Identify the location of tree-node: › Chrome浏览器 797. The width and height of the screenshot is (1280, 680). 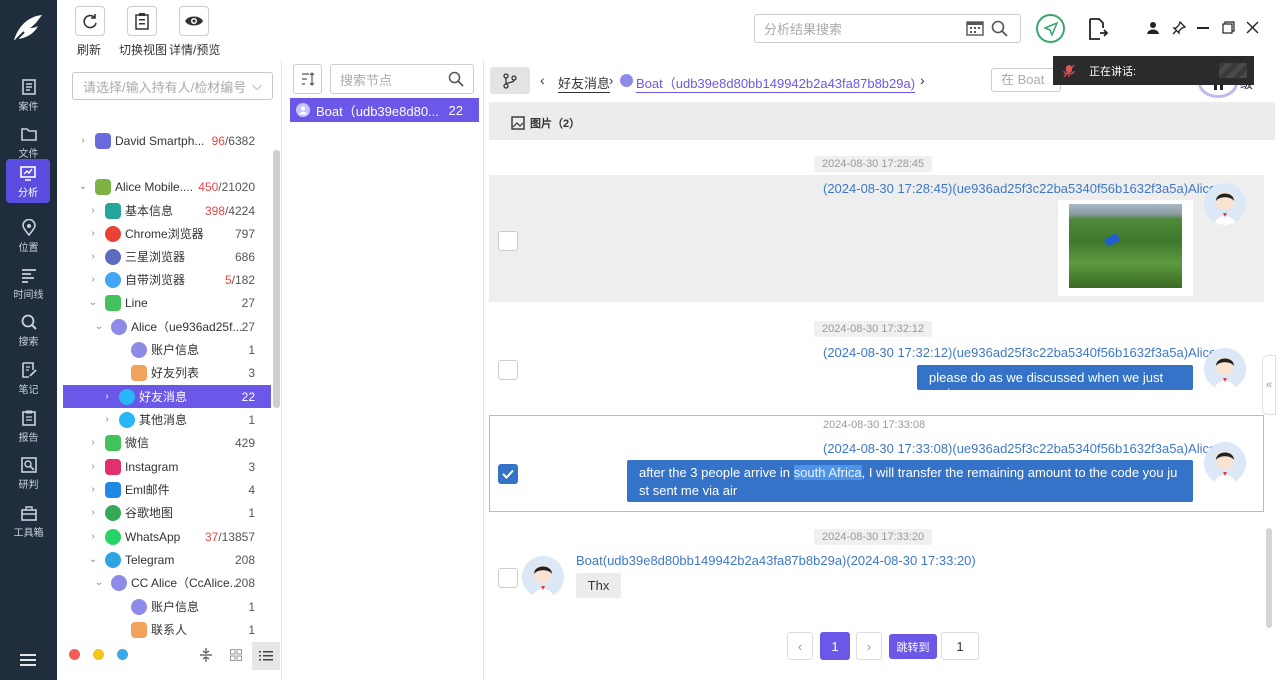
(167, 233).